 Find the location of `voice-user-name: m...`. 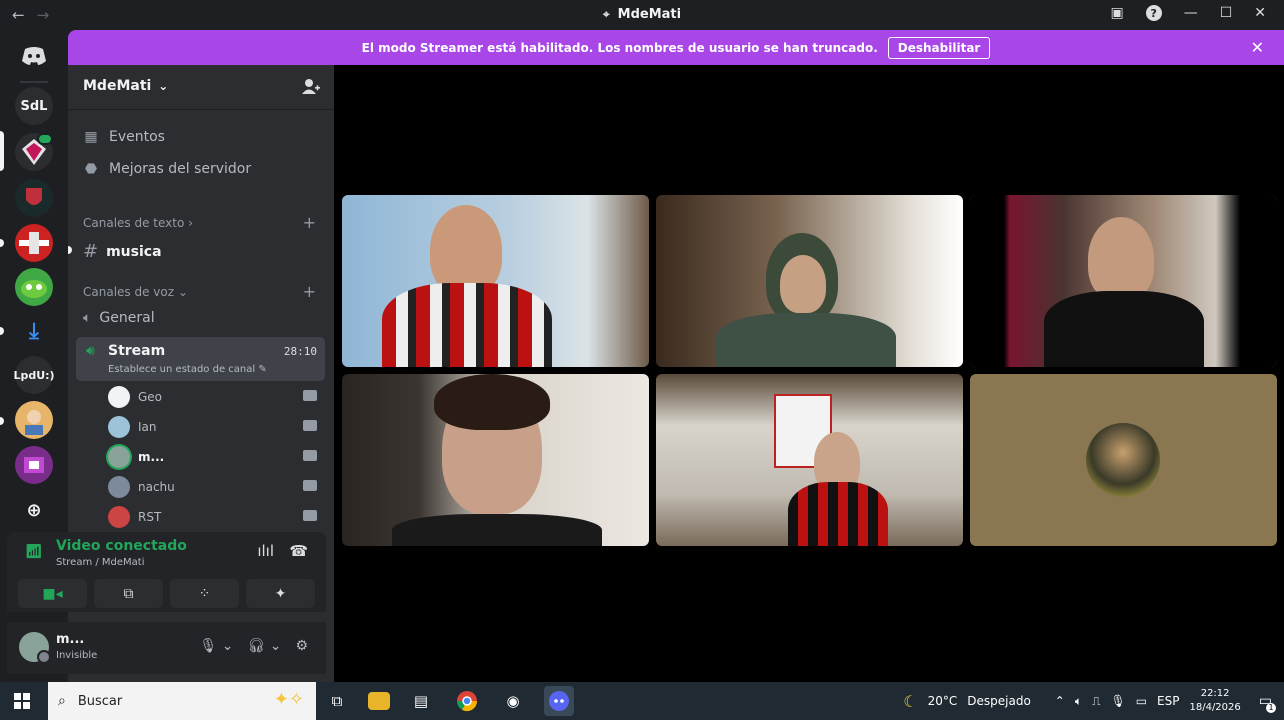

voice-user-name: m... is located at coordinates (151, 457).